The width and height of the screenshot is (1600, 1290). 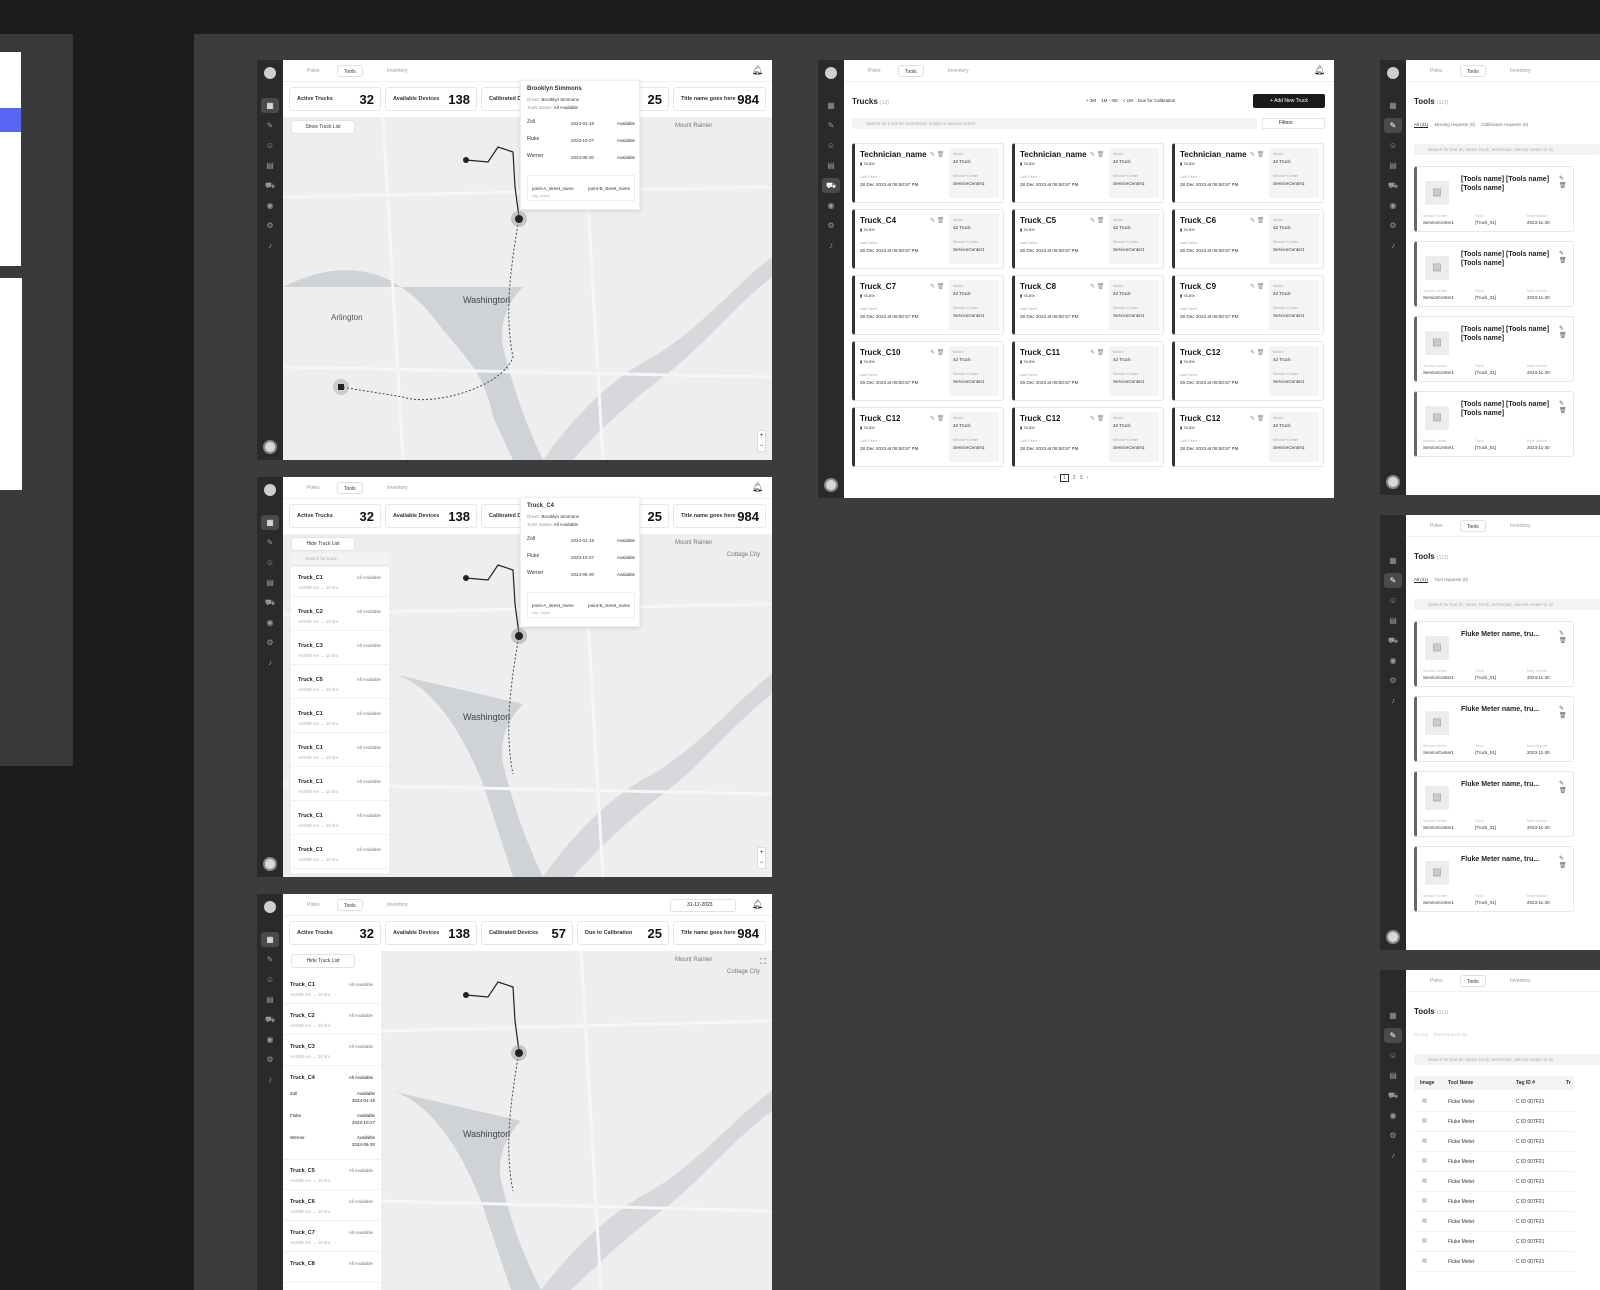 I want to click on list-item: Truck_C8 All Available, so click(x=332, y=1268).